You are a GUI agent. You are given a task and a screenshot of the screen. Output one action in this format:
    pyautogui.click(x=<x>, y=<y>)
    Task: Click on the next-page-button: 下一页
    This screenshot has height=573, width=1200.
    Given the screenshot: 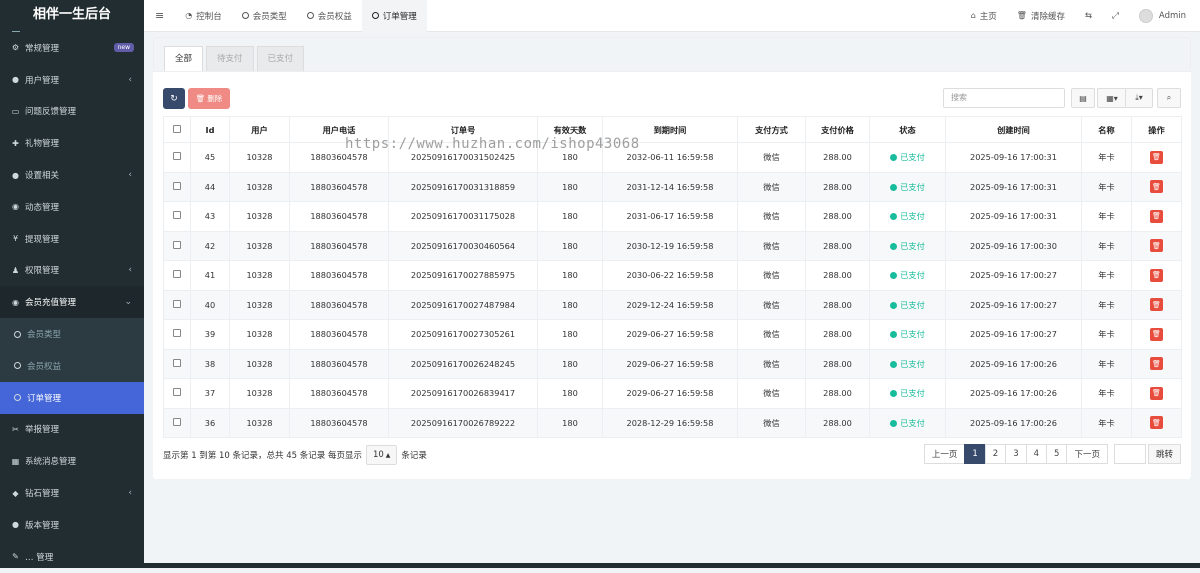 What is the action you would take?
    pyautogui.click(x=1087, y=454)
    